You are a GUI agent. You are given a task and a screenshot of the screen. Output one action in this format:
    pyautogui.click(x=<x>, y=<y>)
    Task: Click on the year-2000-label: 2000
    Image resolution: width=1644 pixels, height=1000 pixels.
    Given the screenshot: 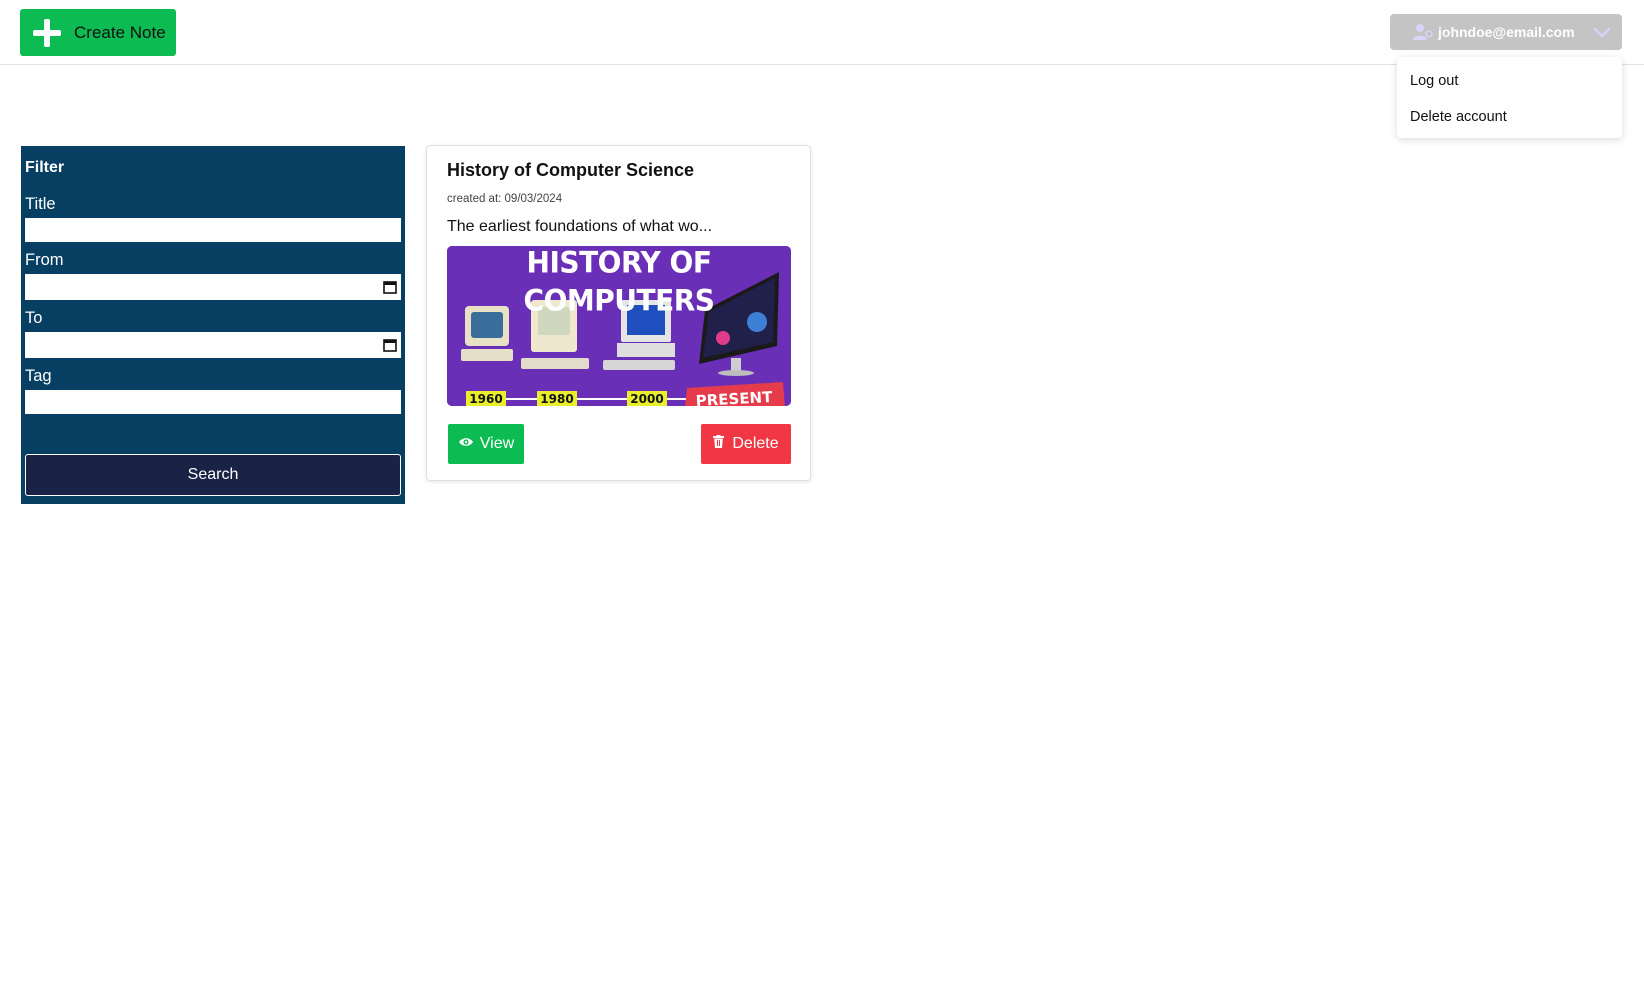 What is the action you would take?
    pyautogui.click(x=646, y=399)
    